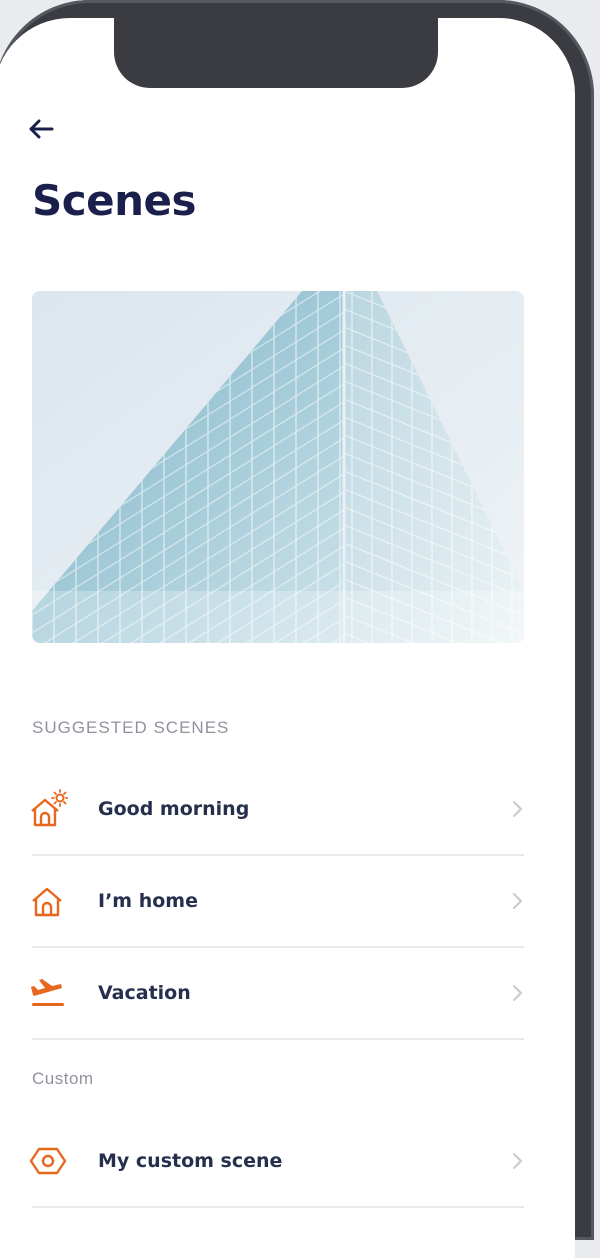 This screenshot has height=1258, width=600. What do you see at coordinates (276, 53) in the screenshot?
I see `phone-notch` at bounding box center [276, 53].